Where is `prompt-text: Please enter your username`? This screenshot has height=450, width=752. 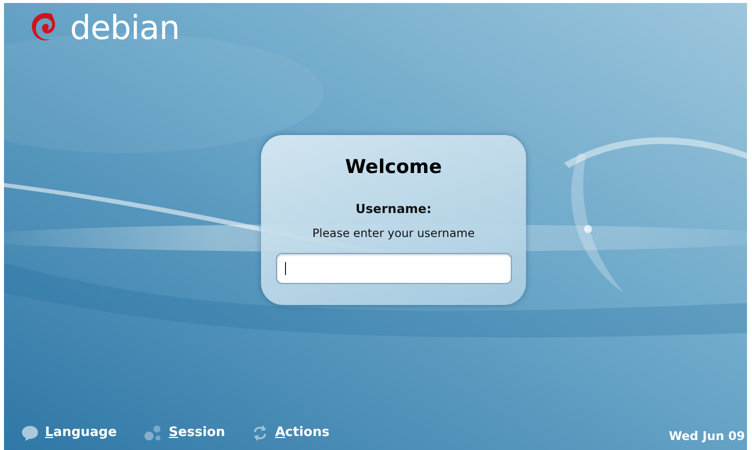 prompt-text: Please enter your username is located at coordinates (393, 233).